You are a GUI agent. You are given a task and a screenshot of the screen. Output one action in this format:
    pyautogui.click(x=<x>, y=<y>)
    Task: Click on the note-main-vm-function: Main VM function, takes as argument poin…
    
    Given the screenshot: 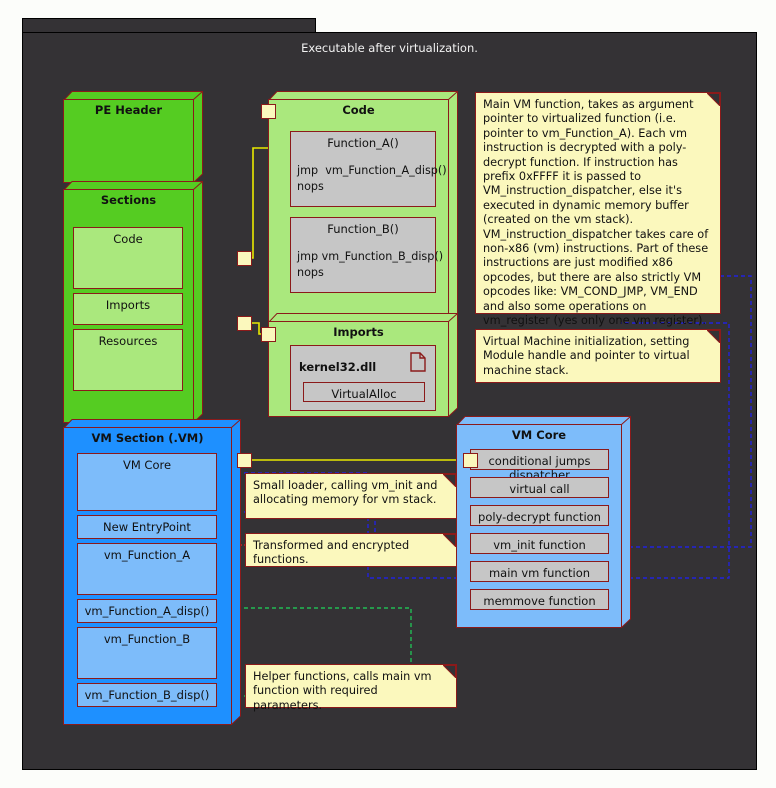 What is the action you would take?
    pyautogui.click(x=598, y=209)
    